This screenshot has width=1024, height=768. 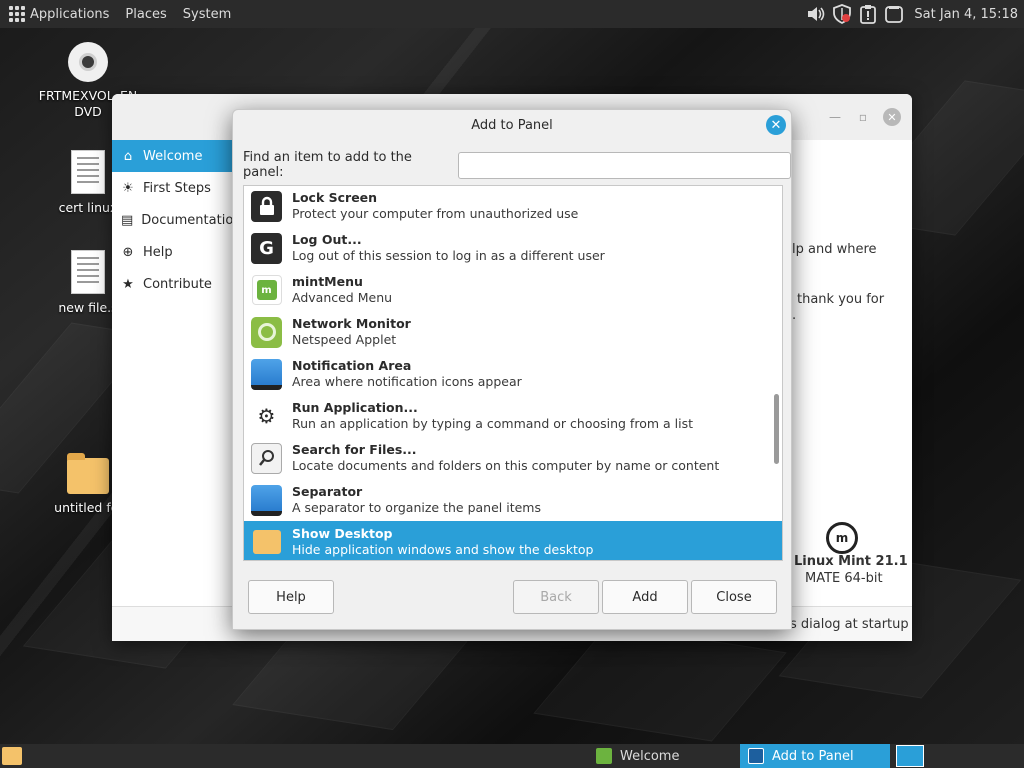 I want to click on close-button: Close, so click(x=734, y=597).